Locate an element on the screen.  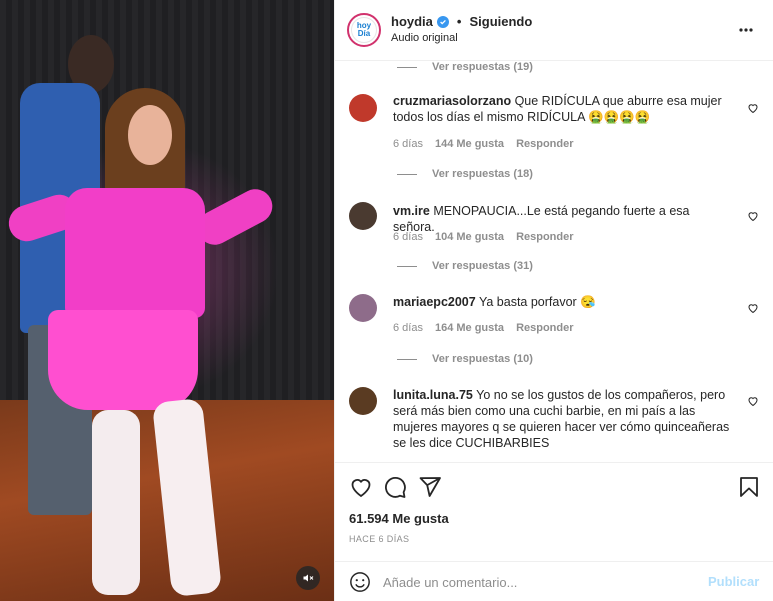
following-button: Siguiendo is located at coordinates (500, 21).